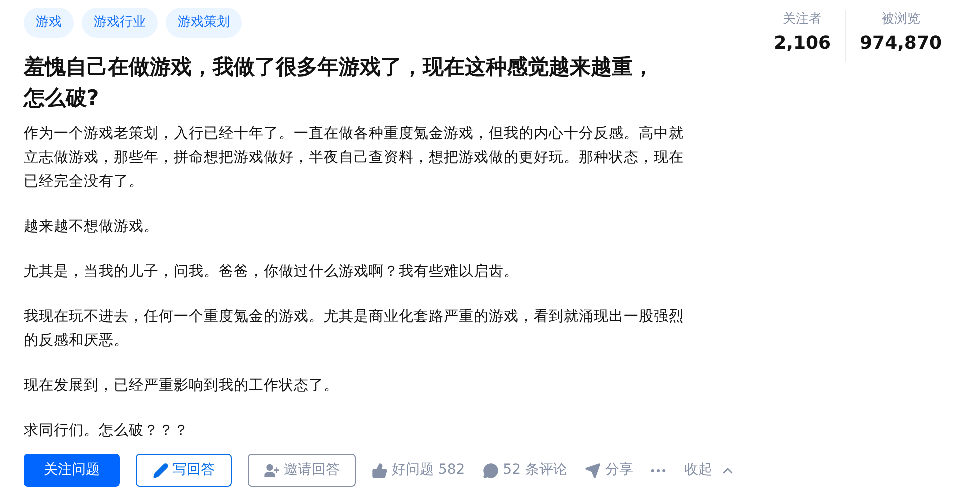 This screenshot has height=500, width=980. What do you see at coordinates (182, 386) in the screenshot?
I see `question-paragraph: 现在发展到，已经严重影响到我的工作状态了。` at bounding box center [182, 386].